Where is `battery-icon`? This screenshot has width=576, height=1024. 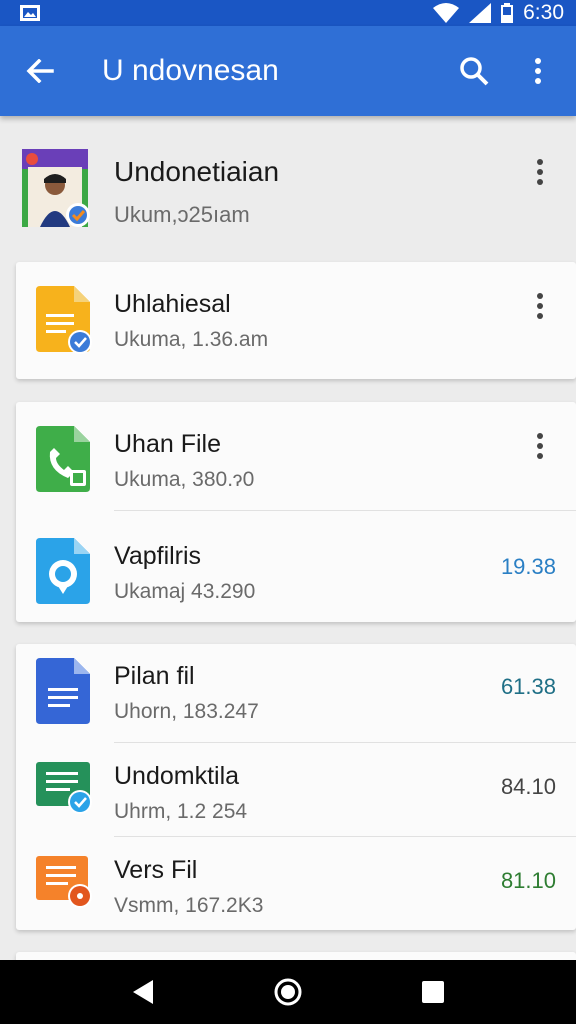 battery-icon is located at coordinates (507, 13).